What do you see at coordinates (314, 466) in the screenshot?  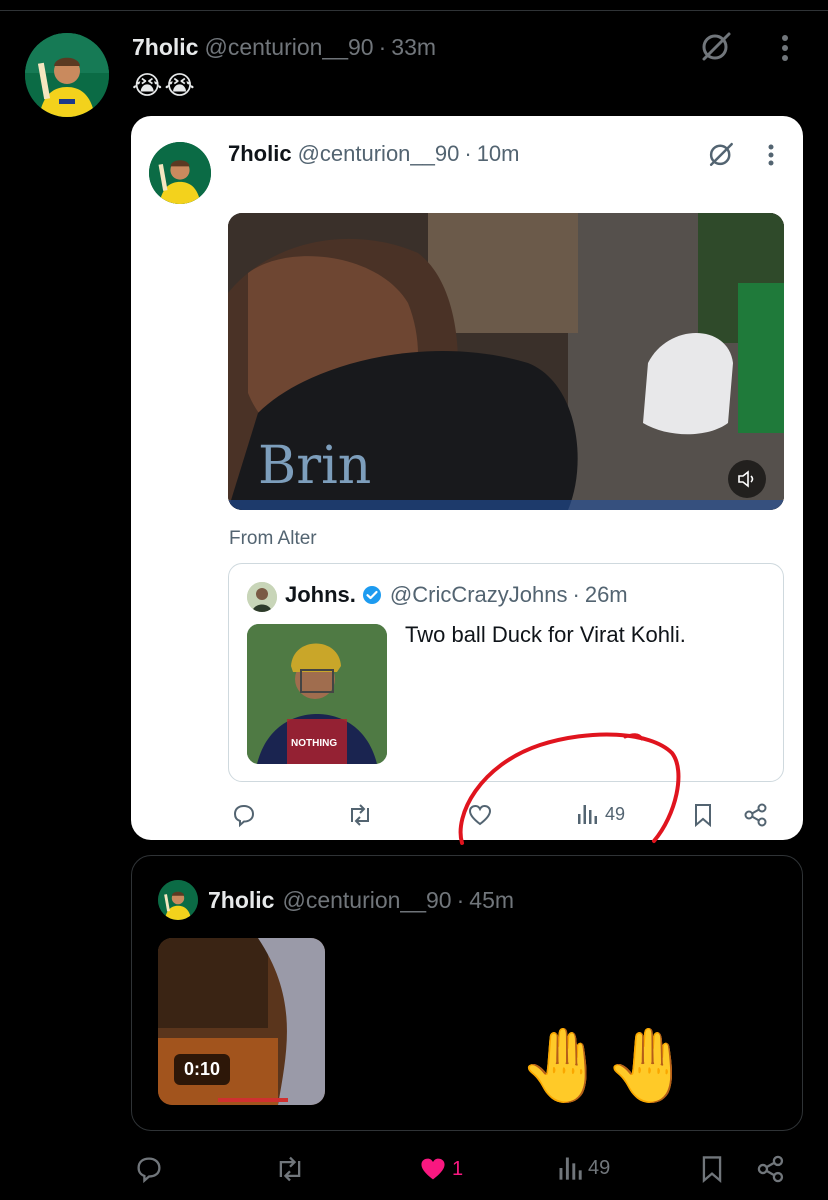 I see `svg-text: Brin` at bounding box center [314, 466].